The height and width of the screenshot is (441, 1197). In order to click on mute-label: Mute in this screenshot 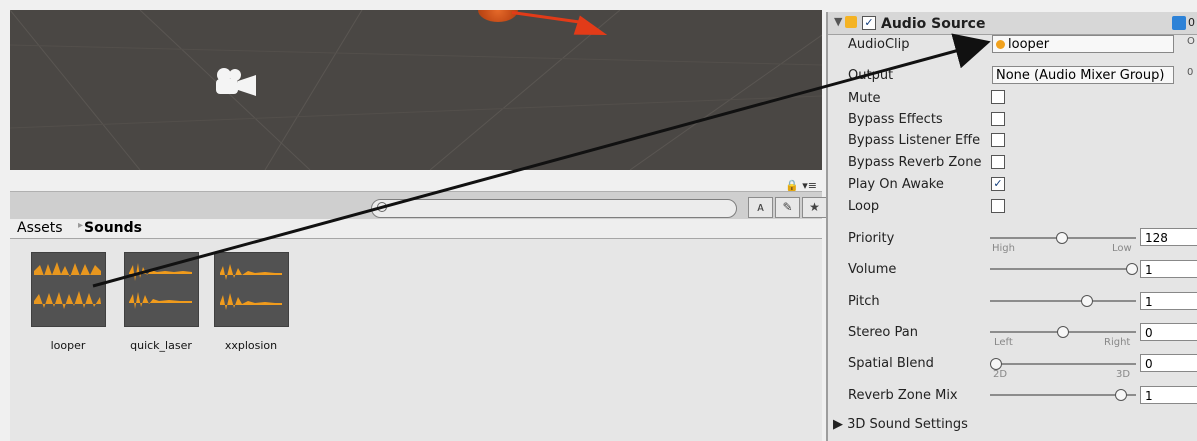, I will do `click(864, 98)`.